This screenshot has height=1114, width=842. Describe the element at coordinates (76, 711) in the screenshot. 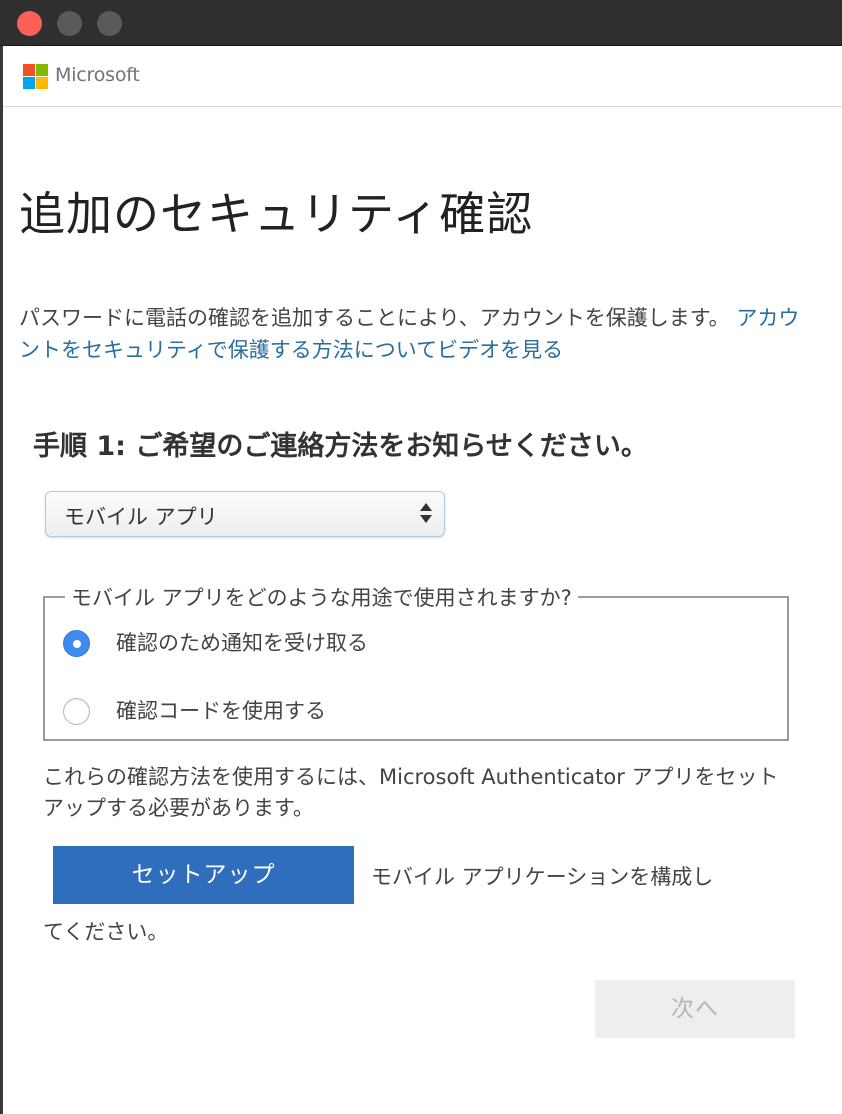

I see `radio-unselected-icon` at that location.